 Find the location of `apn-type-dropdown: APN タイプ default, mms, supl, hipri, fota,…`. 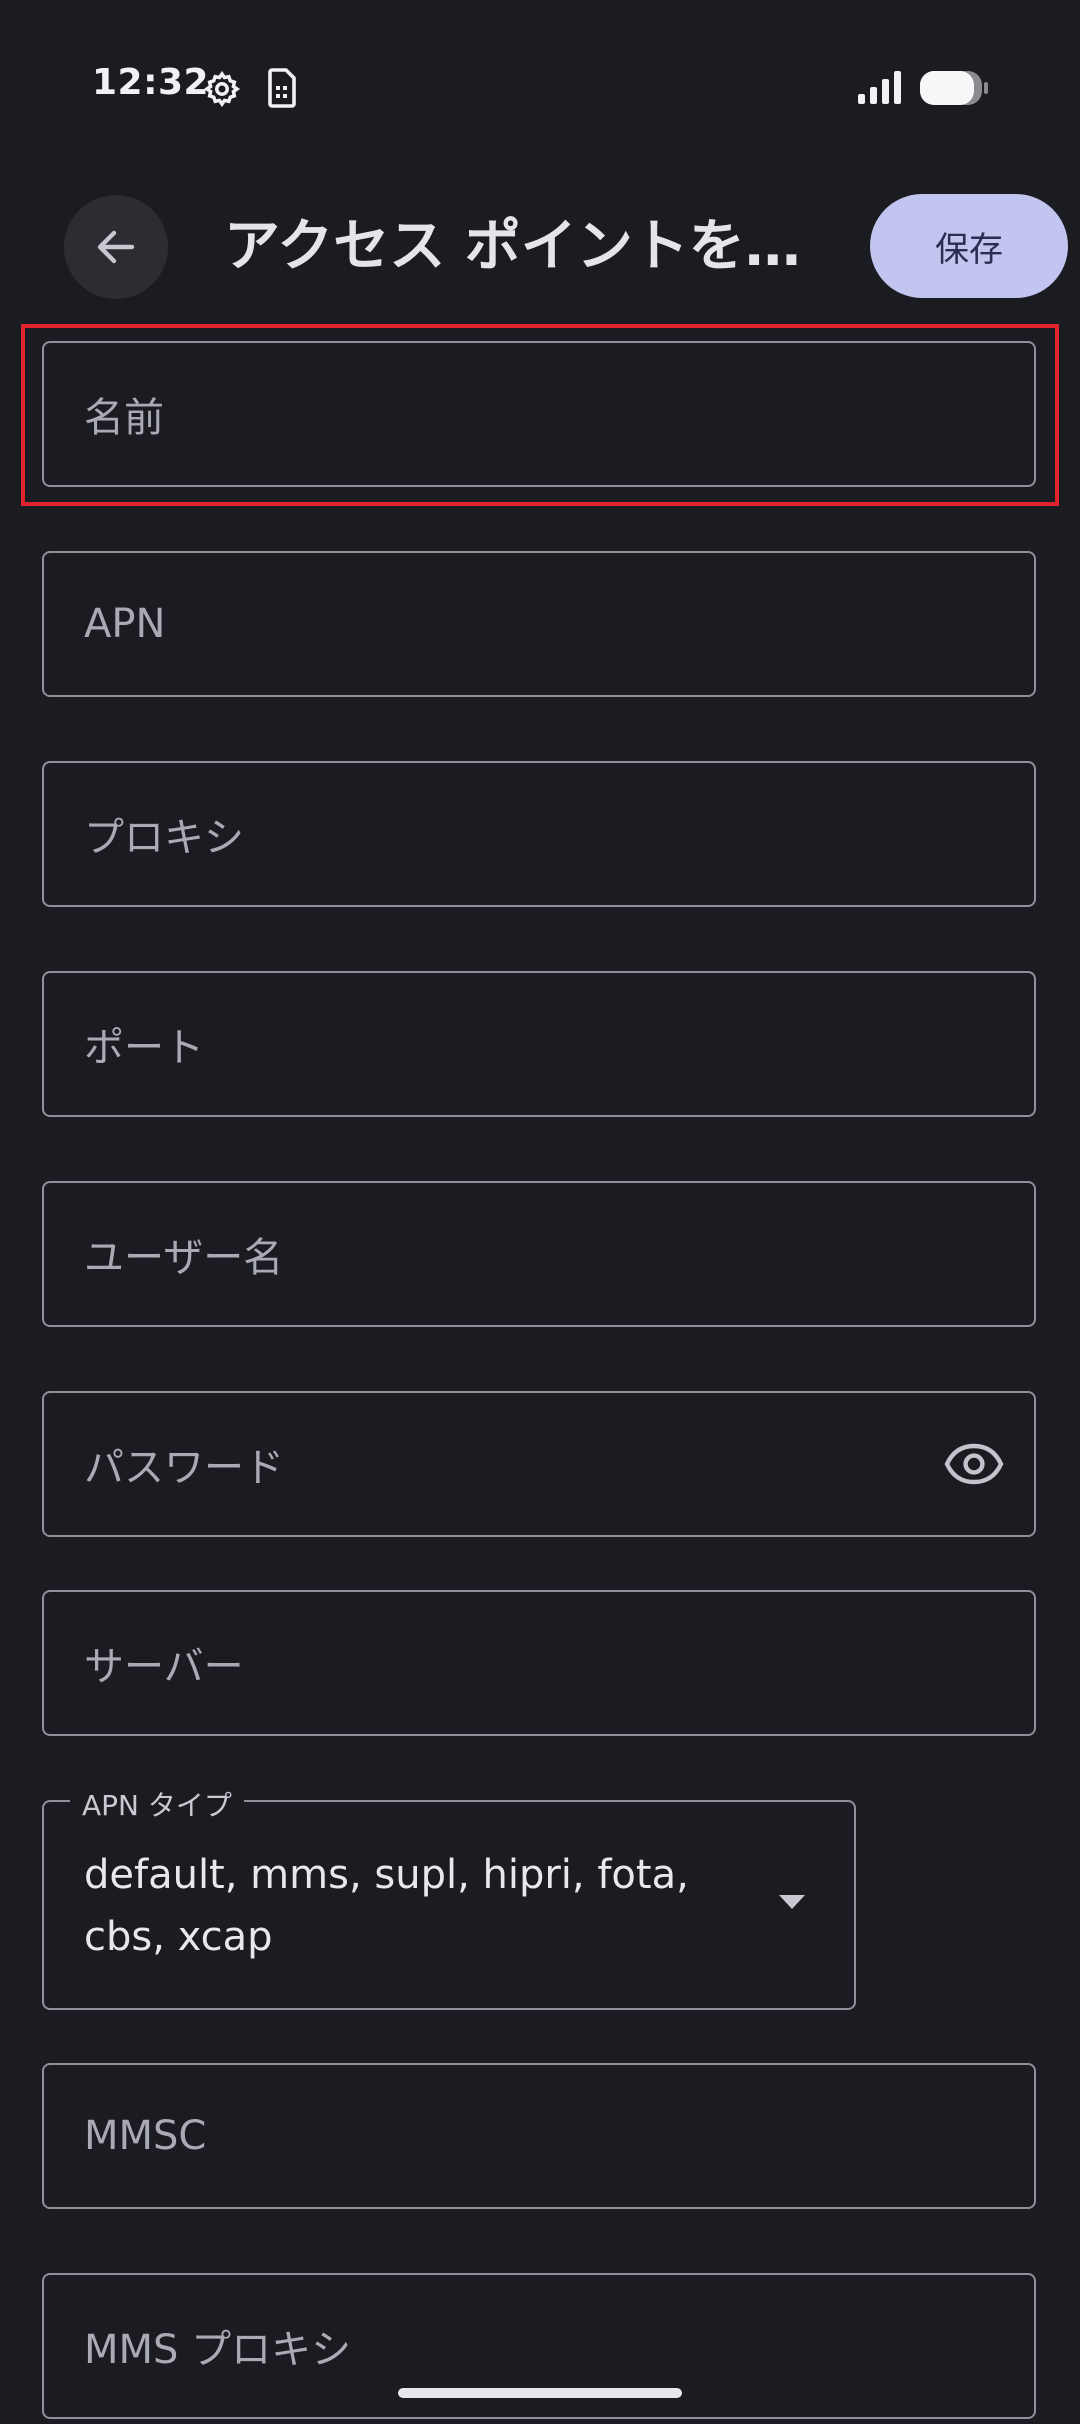

apn-type-dropdown: APN タイプ default, mms, supl, hipri, fota,… is located at coordinates (449, 1897).